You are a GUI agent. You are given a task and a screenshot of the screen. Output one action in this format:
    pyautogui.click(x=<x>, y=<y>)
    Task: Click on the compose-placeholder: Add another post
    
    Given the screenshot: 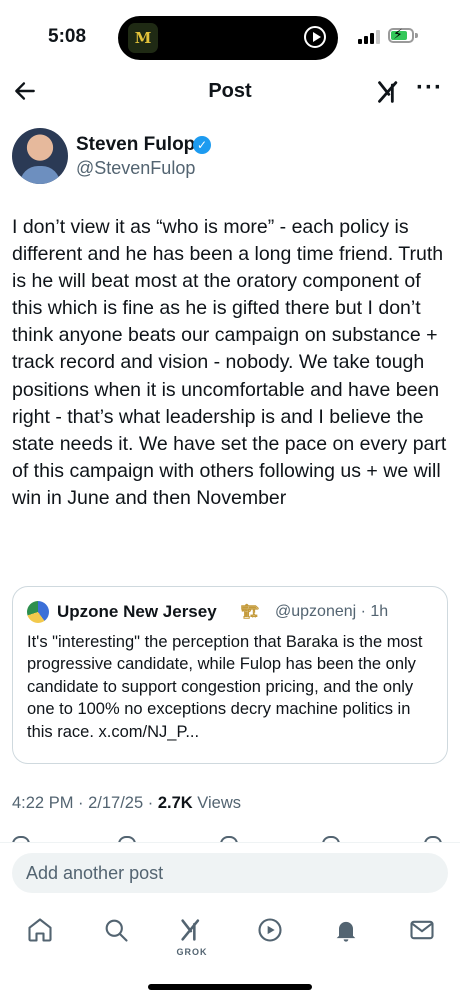 What is the action you would take?
    pyautogui.click(x=95, y=873)
    